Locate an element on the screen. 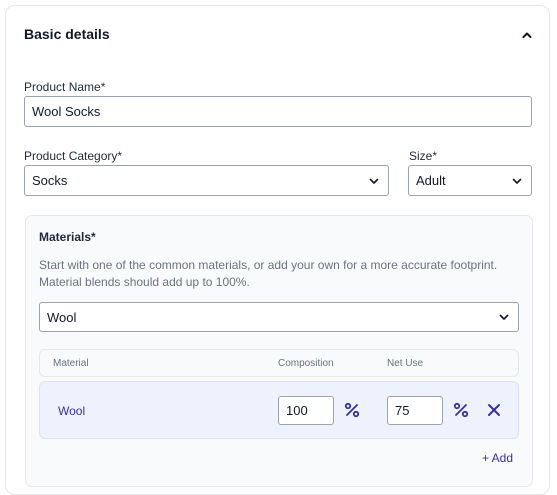 This screenshot has height=495, width=557. material-name-link: Wool is located at coordinates (71, 411).